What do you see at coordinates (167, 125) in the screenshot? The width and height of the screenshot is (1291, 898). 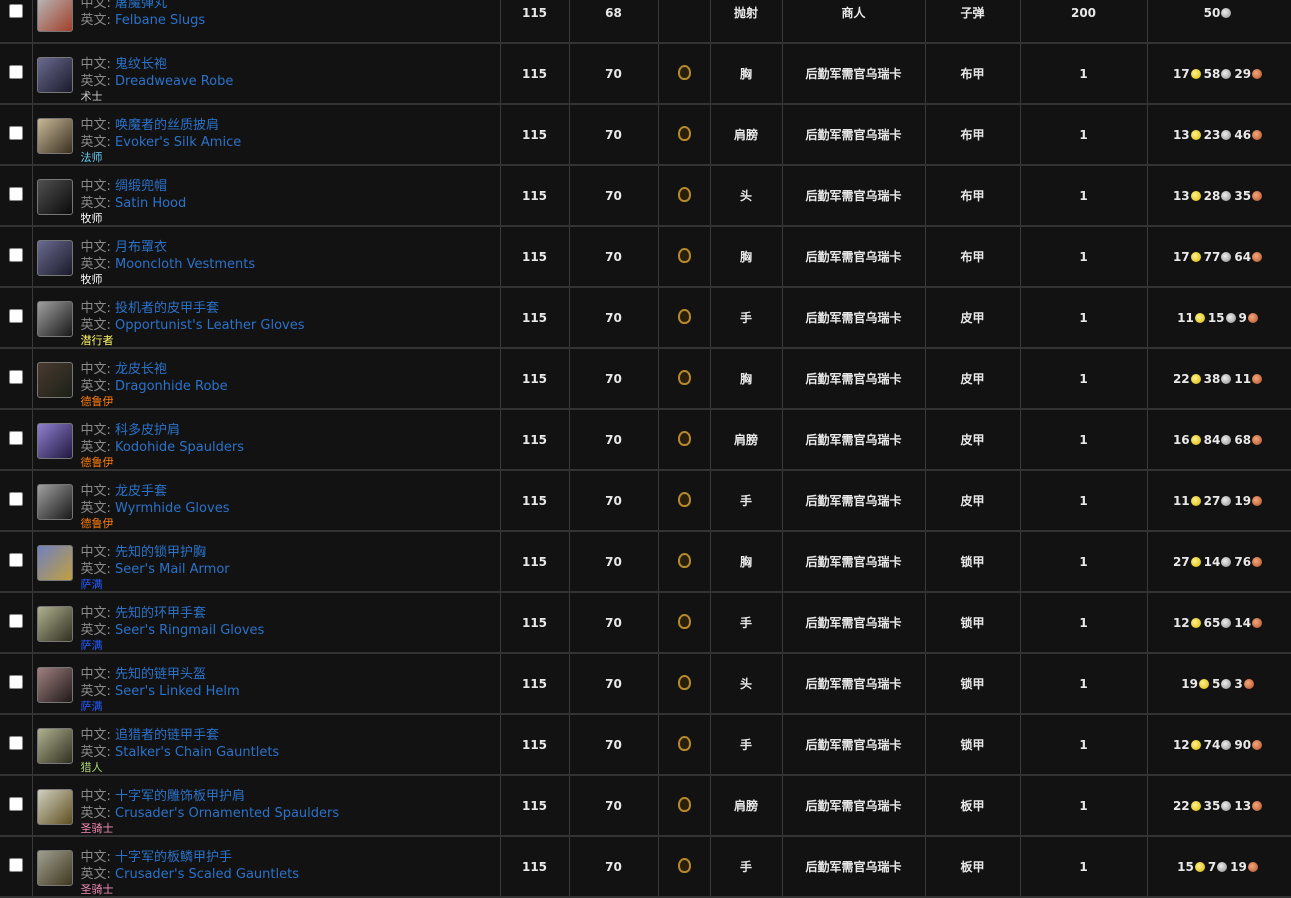 I see `item-name-cn-link: 唤魔者的丝质披肩` at bounding box center [167, 125].